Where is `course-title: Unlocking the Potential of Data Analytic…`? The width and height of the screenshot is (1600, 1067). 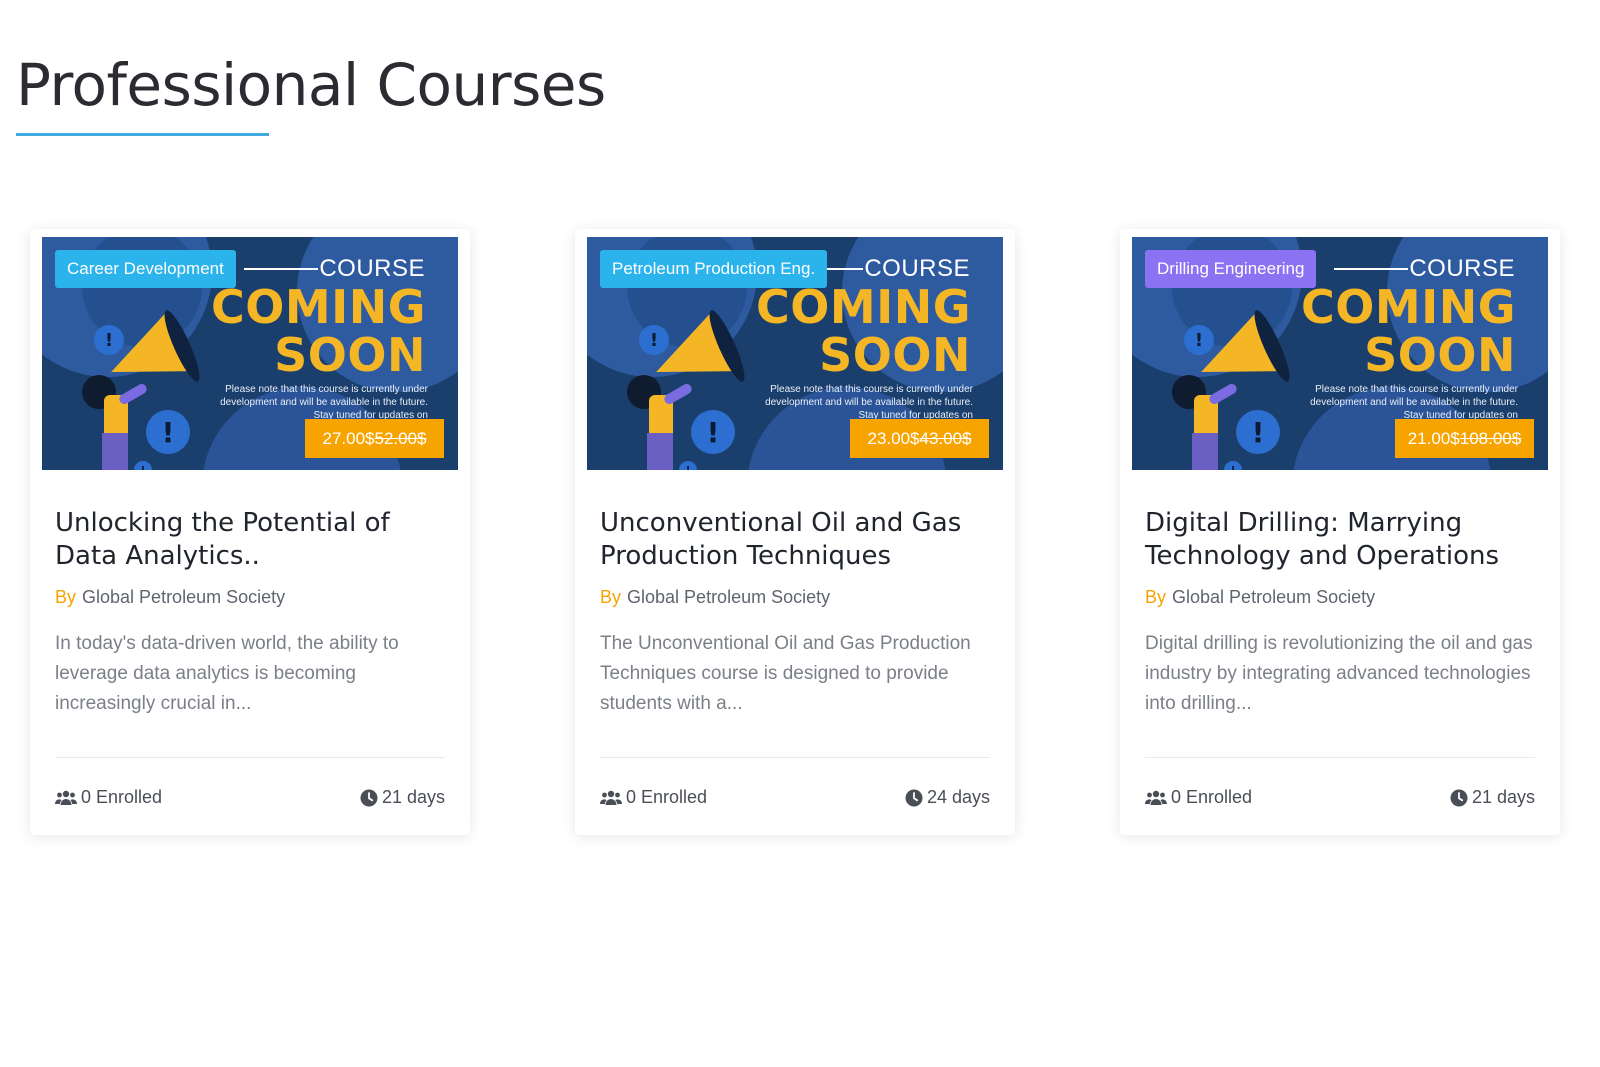
course-title: Unlocking the Potential of Data Analytic… is located at coordinates (255, 540).